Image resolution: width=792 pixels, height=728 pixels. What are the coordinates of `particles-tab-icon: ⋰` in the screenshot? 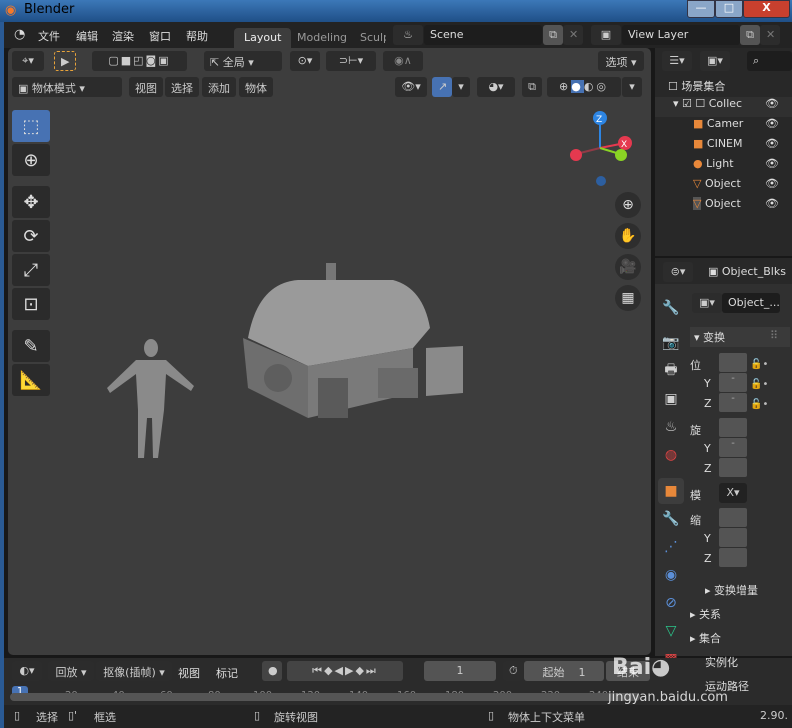 It's located at (671, 547).